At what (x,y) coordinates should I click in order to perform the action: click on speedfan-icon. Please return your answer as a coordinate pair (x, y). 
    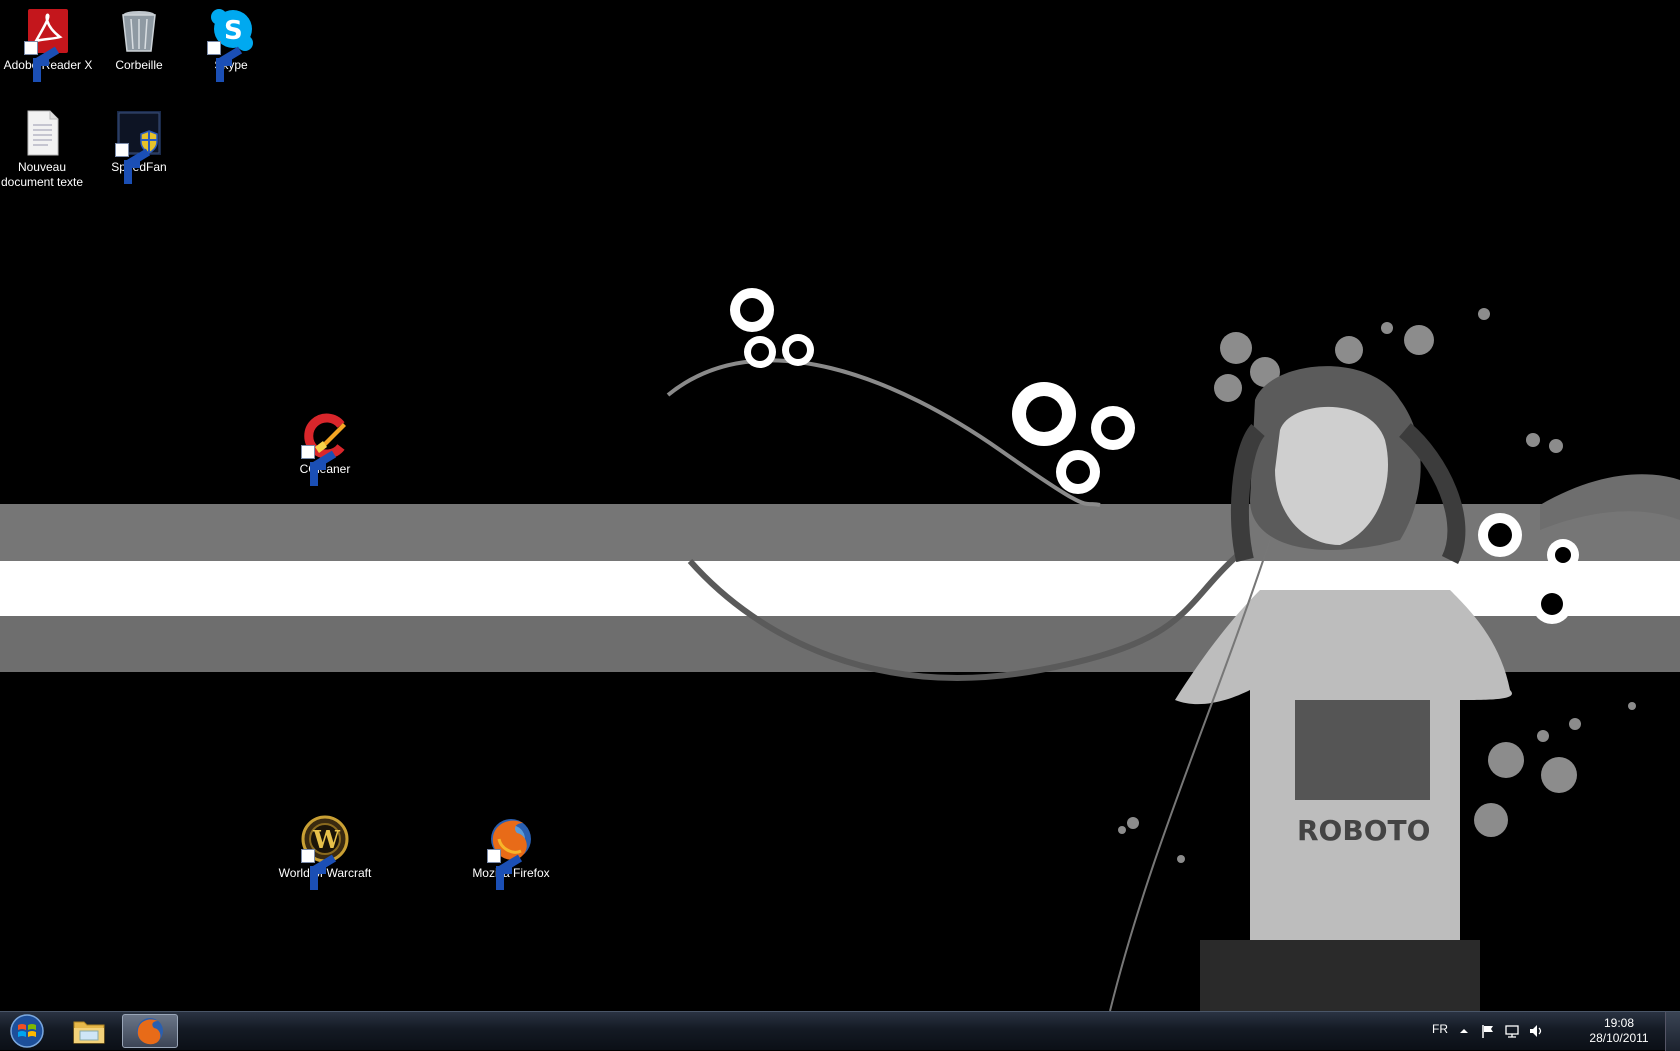
    Looking at the image, I should click on (139, 146).